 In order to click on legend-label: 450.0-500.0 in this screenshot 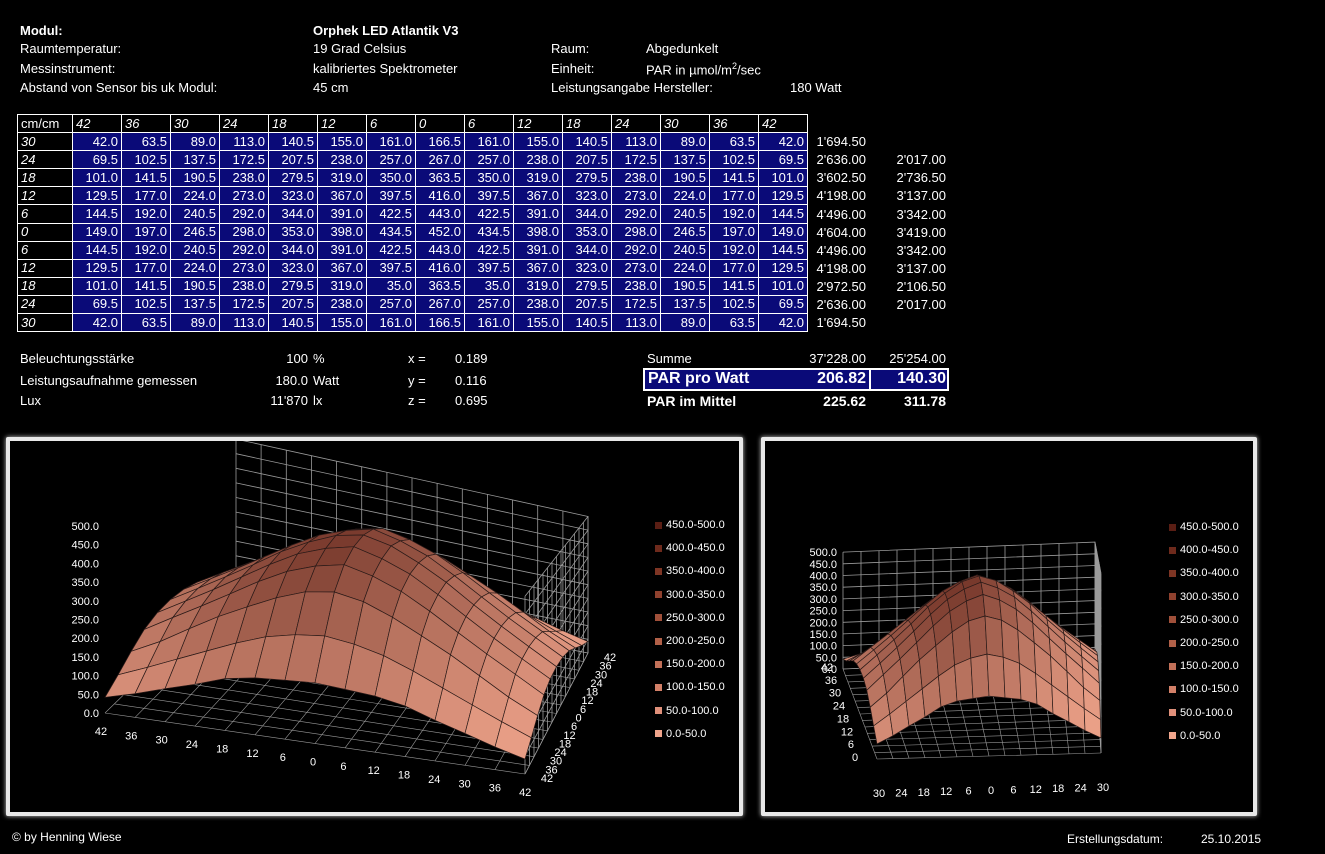, I will do `click(695, 525)`.